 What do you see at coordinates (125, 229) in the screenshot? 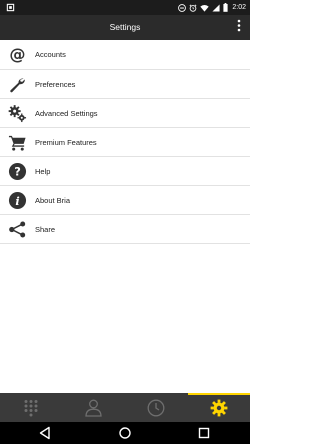
I see `menu-item-share: Share` at bounding box center [125, 229].